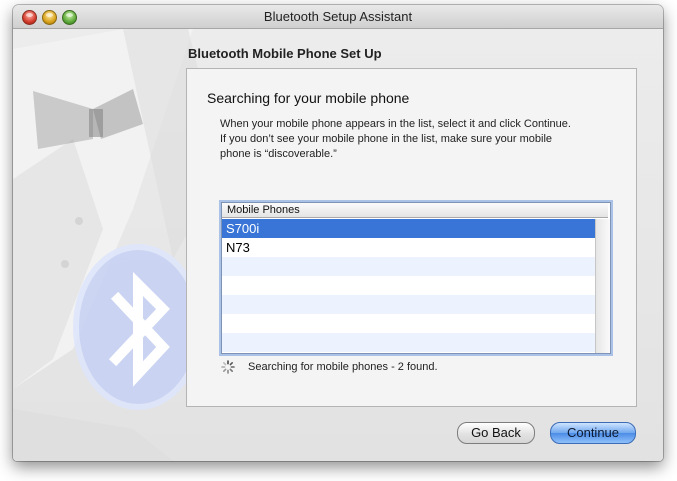 This screenshot has width=677, height=481. Describe the element at coordinates (593, 433) in the screenshot. I see `continue-button: Continue` at that location.